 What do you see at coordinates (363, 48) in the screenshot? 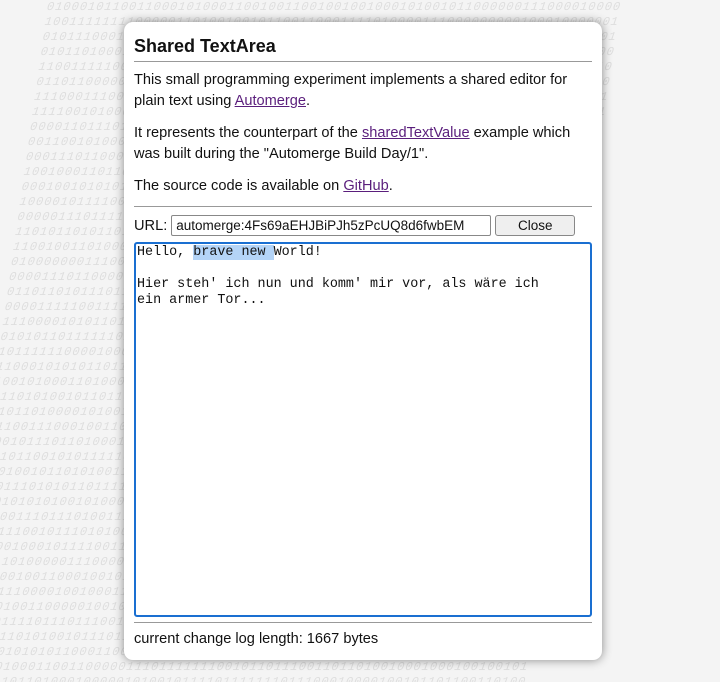
I see `window-title: Shared TextArea` at bounding box center [363, 48].